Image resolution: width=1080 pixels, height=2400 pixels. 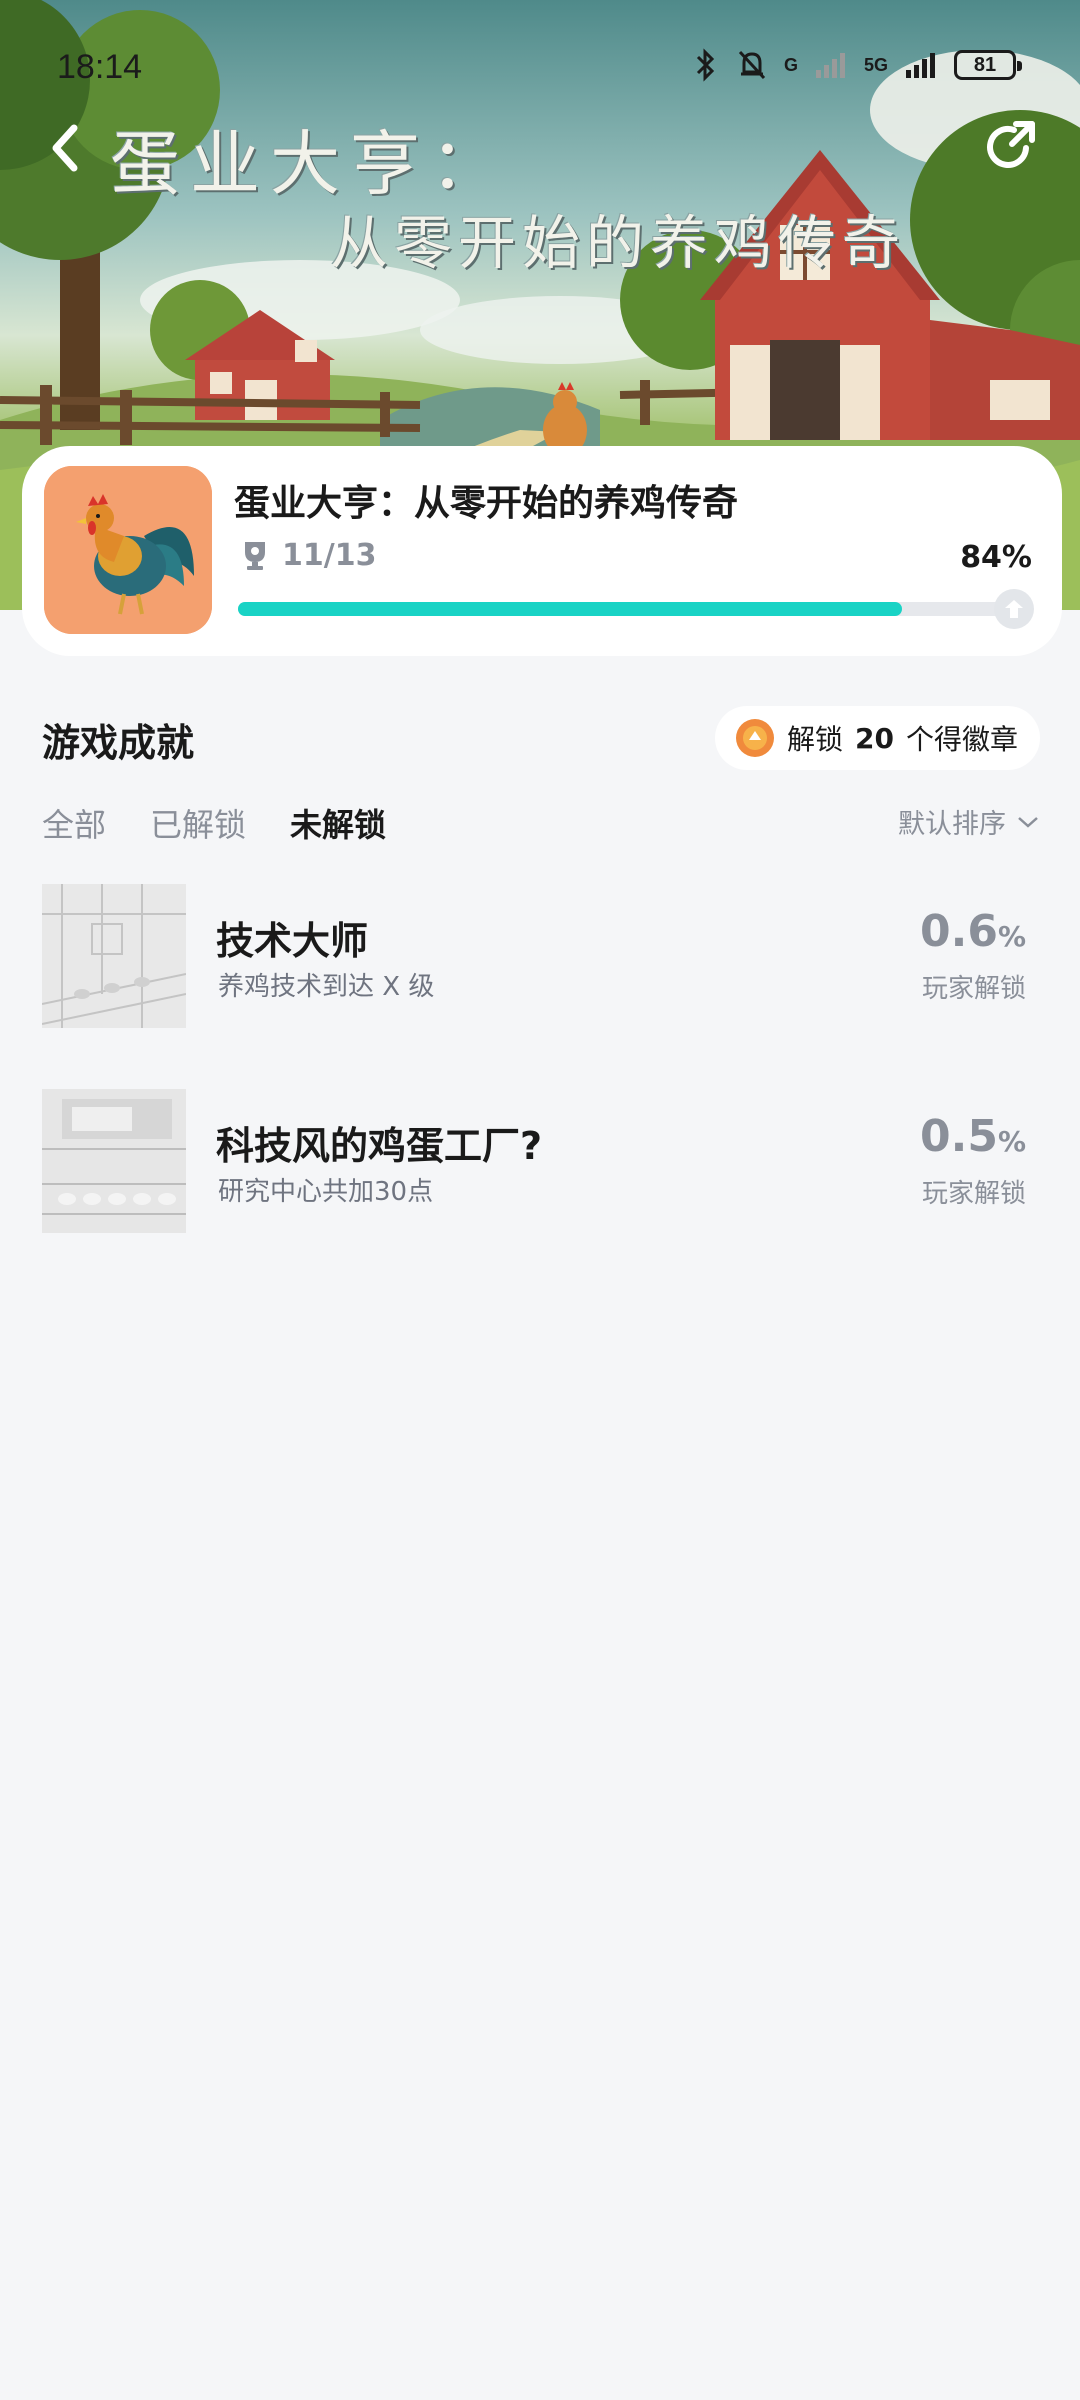 I want to click on bell-muted-icon, so click(x=752, y=65).